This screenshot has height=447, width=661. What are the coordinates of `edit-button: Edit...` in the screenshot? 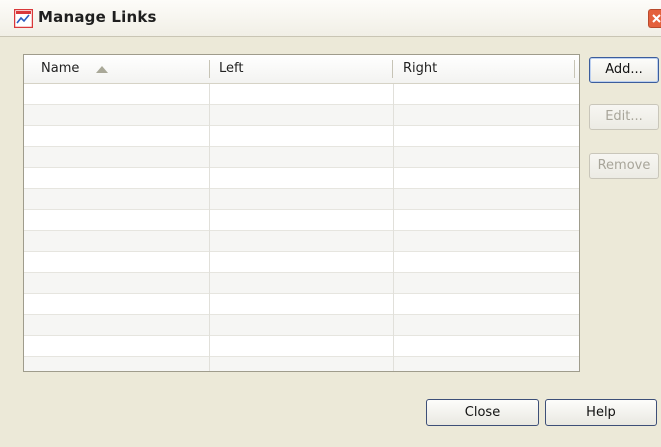 It's located at (624, 117).